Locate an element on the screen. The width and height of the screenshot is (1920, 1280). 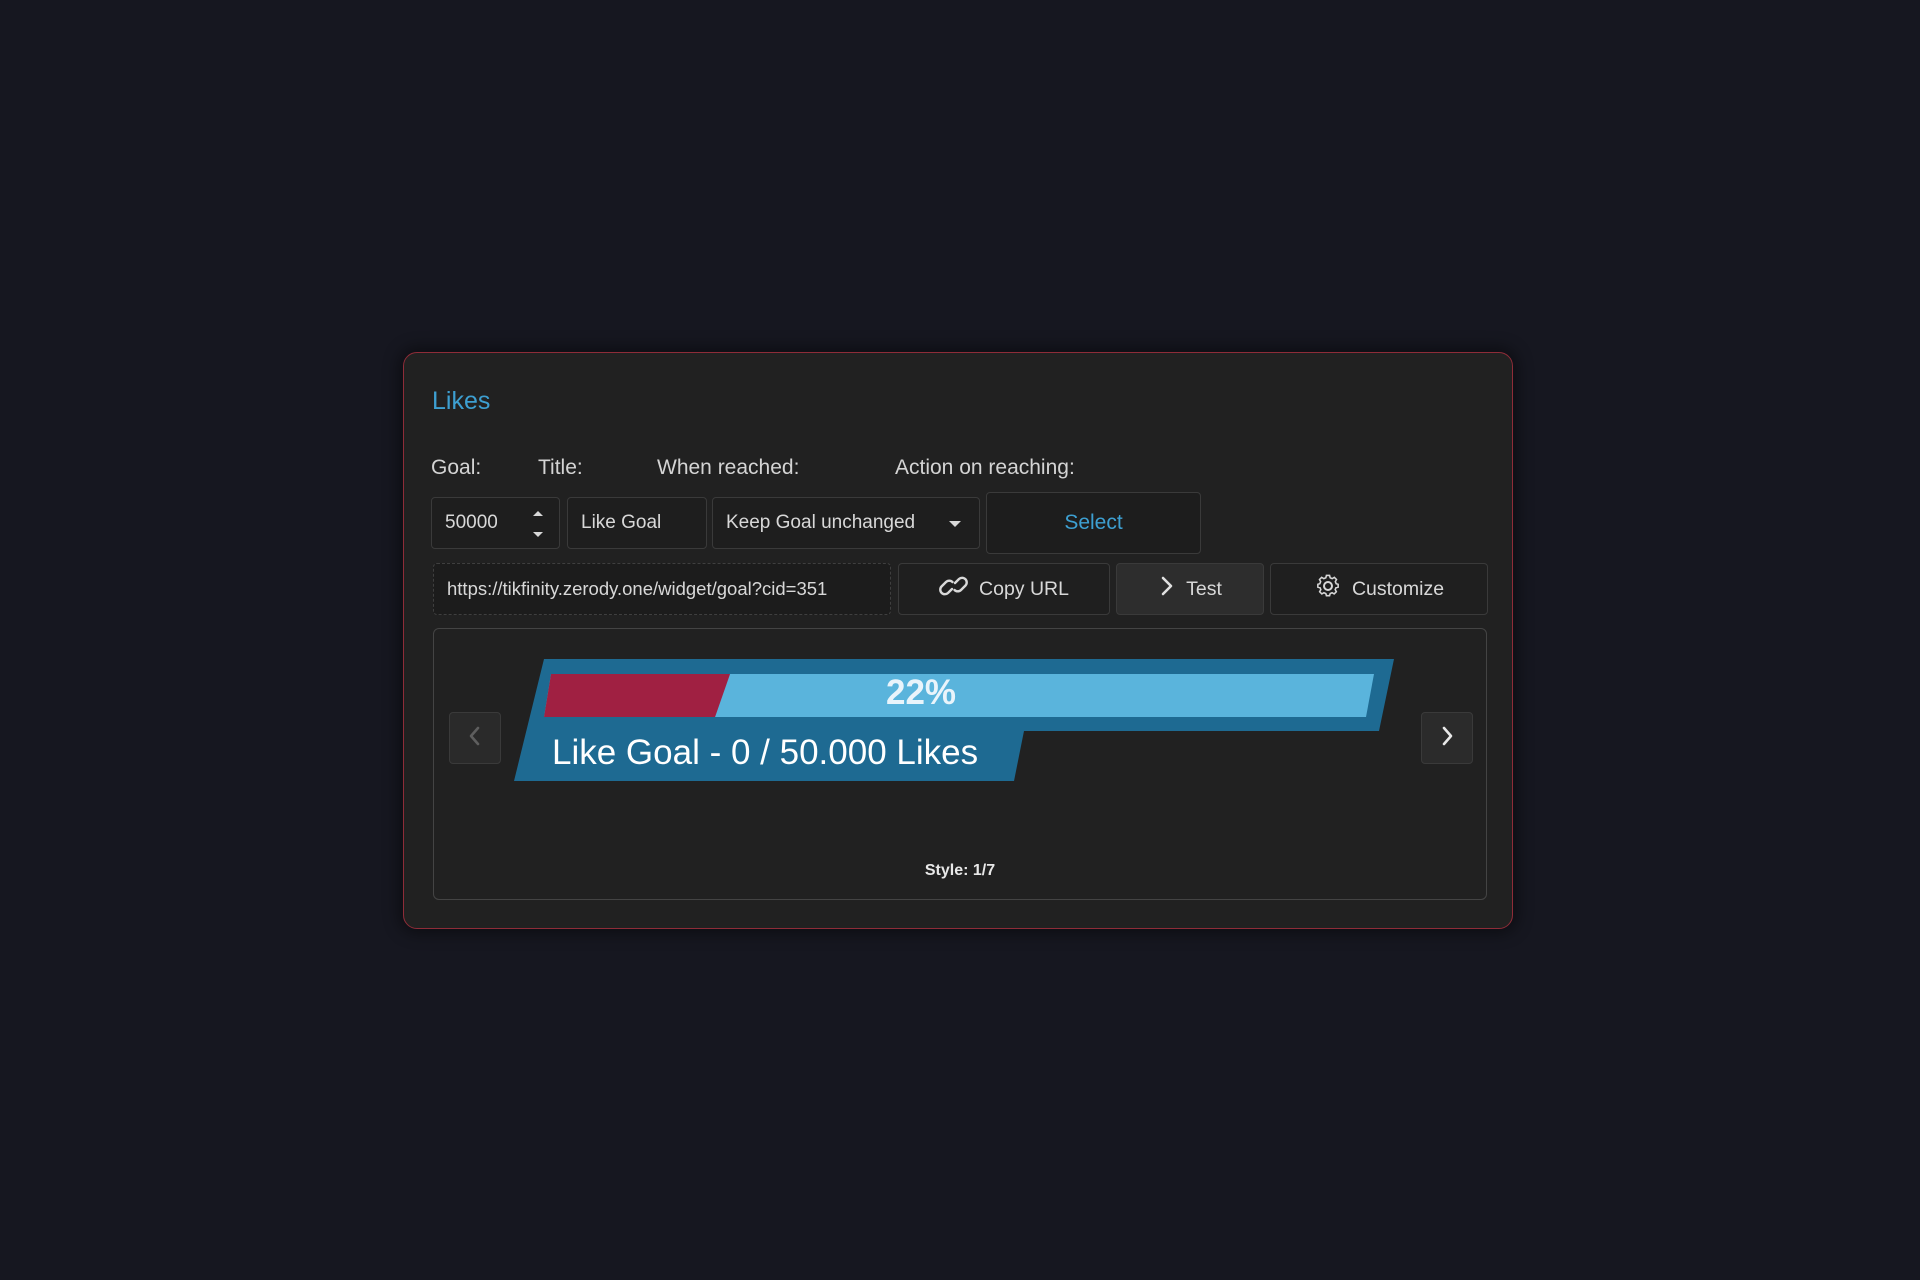
when-reached-select: Keep Goal unchanged is located at coordinates (846, 523).